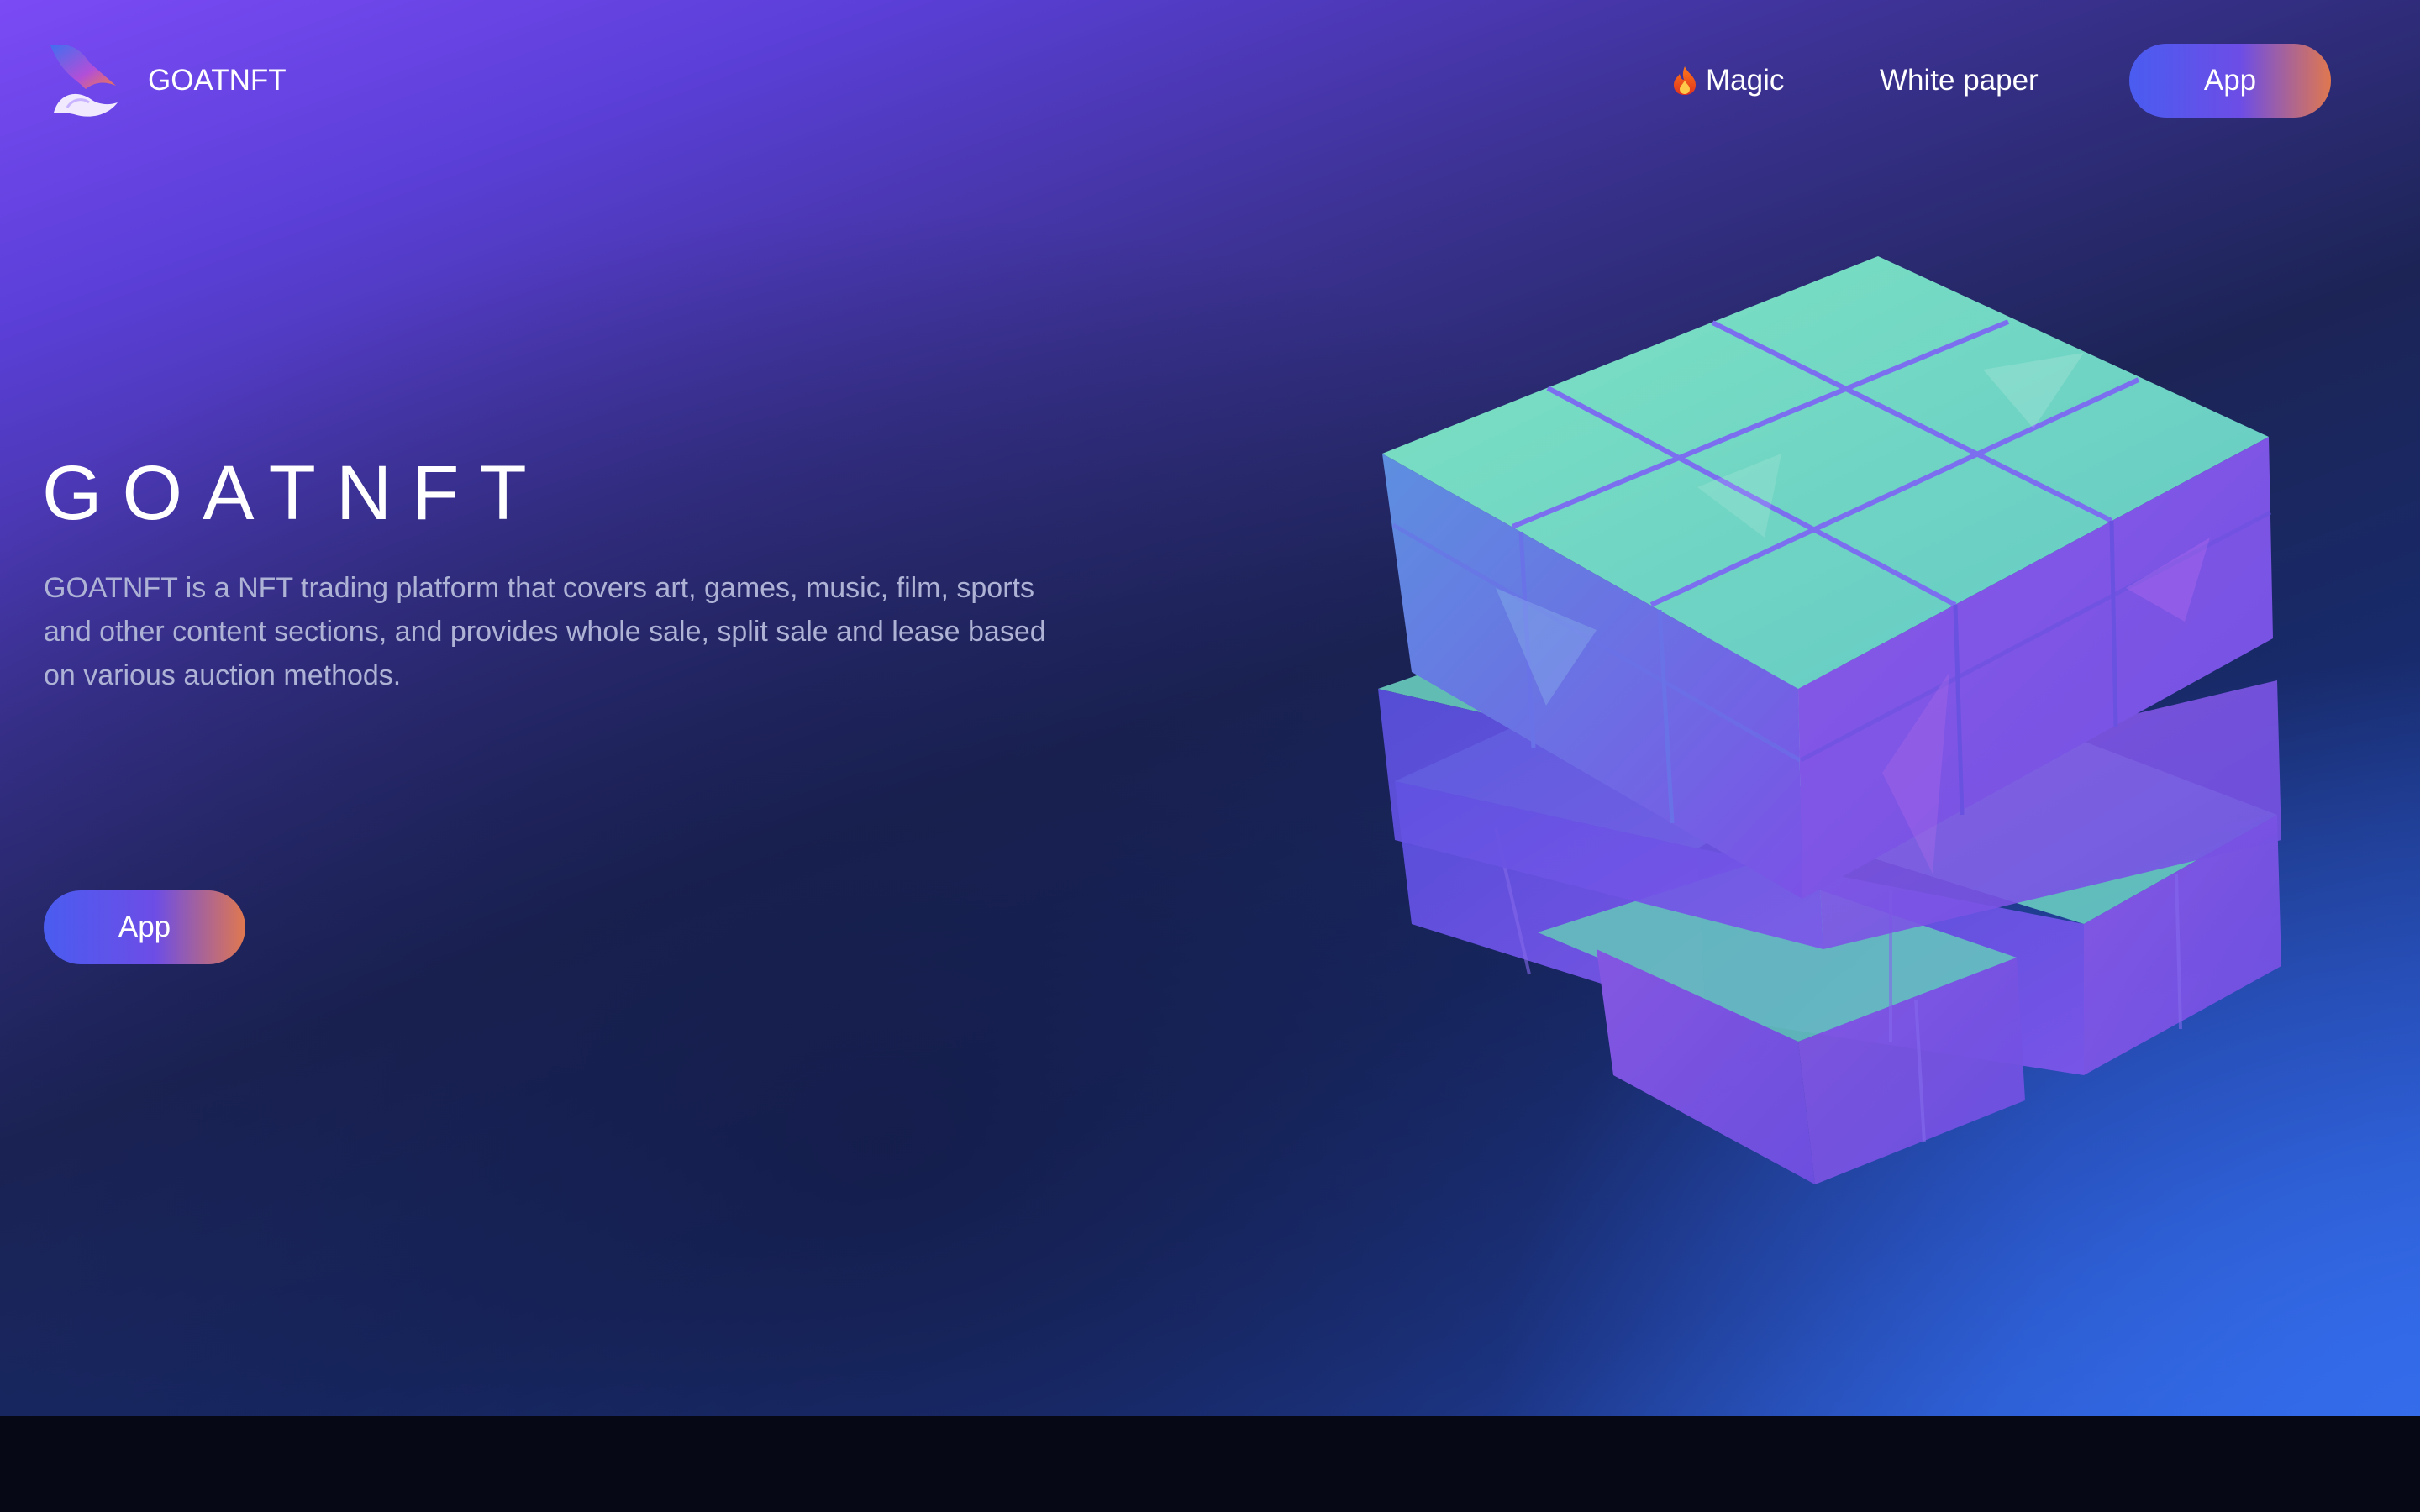 Image resolution: width=2420 pixels, height=1512 pixels. What do you see at coordinates (218, 80) in the screenshot?
I see `brand-name: GOATNFT` at bounding box center [218, 80].